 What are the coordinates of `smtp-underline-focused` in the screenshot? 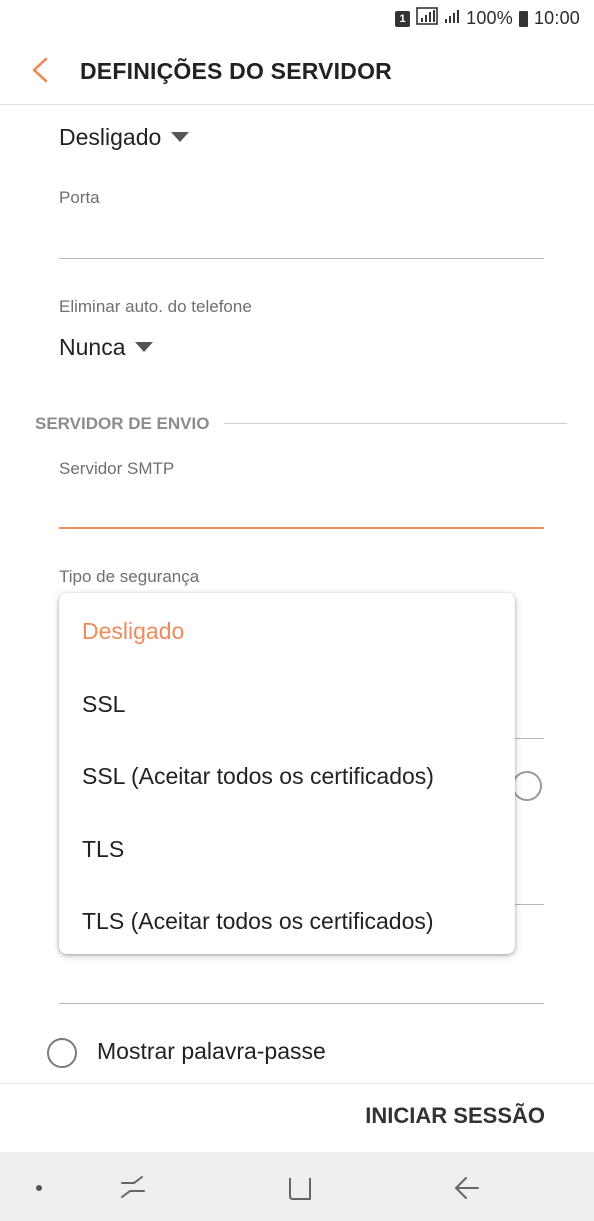 It's located at (301, 528).